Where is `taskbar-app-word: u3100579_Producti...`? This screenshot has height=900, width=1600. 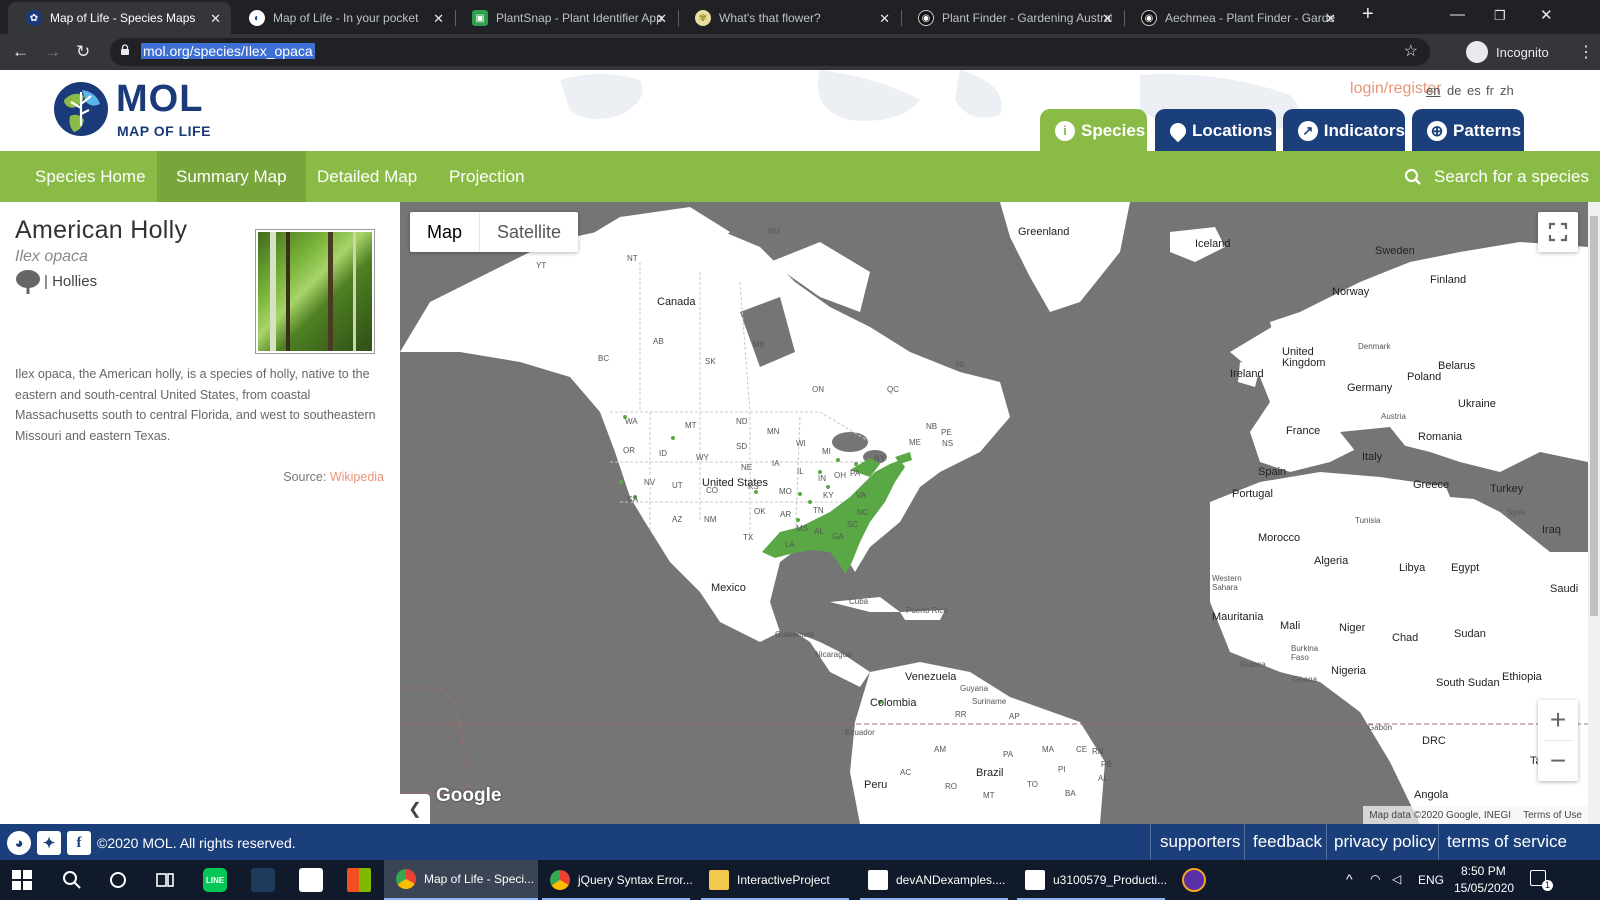
taskbar-app-word: u3100579_Producti... is located at coordinates (1091, 880).